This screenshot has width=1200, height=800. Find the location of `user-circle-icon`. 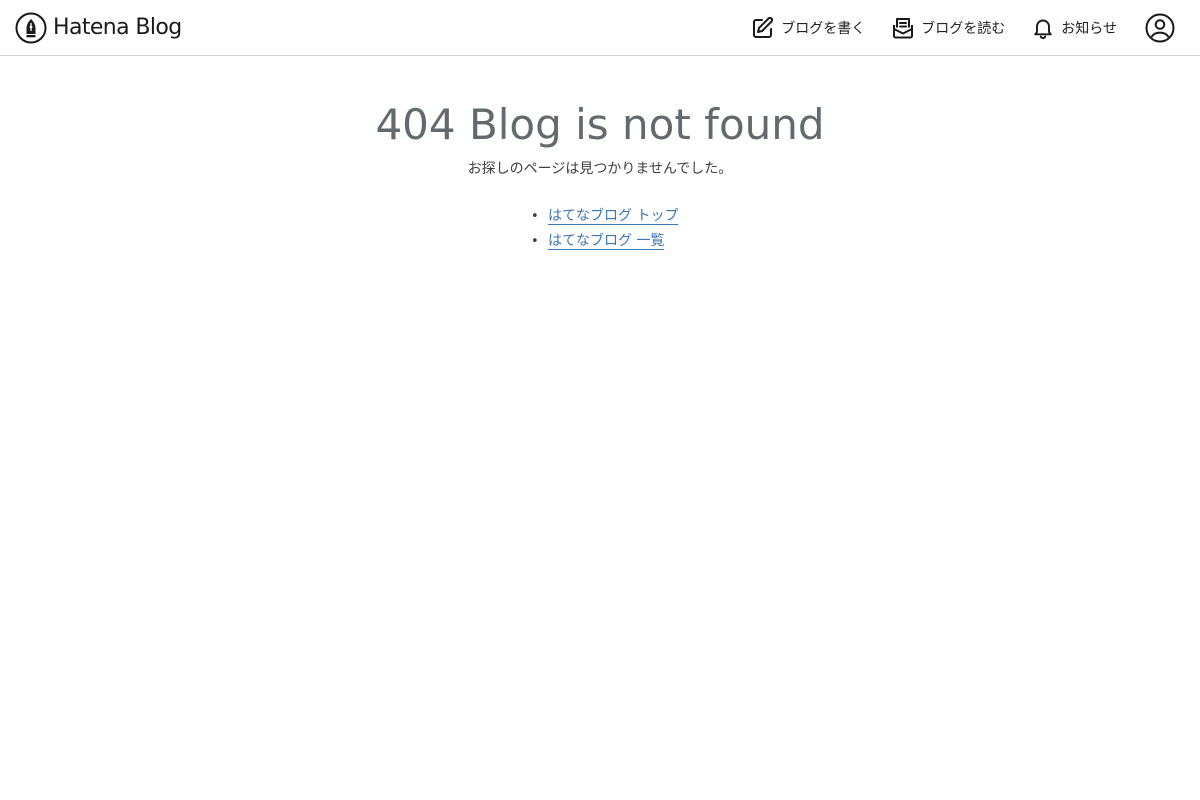

user-circle-icon is located at coordinates (1160, 28).